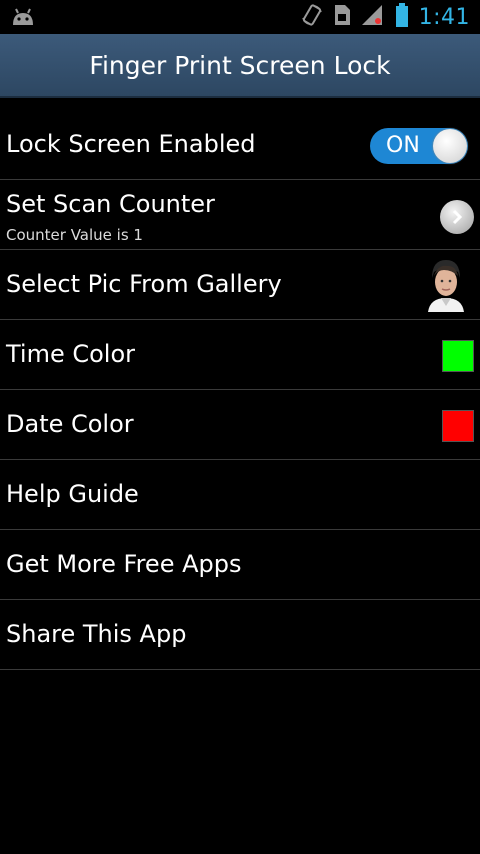  What do you see at coordinates (72, 494) in the screenshot?
I see `help-guide-label: Help Guide` at bounding box center [72, 494].